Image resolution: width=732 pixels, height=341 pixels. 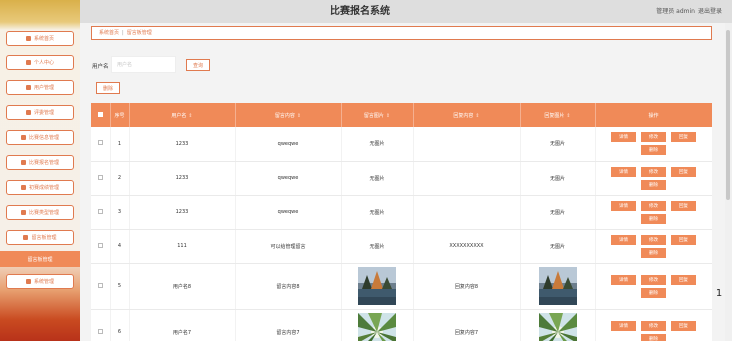 What do you see at coordinates (23, 162) in the screenshot?
I see `grid-icon` at bounding box center [23, 162].